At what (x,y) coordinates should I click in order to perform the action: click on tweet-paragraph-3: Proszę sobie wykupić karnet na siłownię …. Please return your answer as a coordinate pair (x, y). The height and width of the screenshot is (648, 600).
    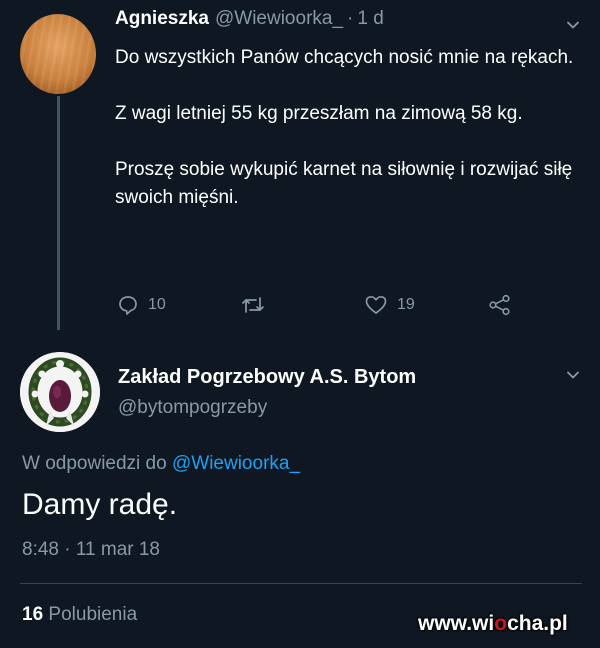
    Looking at the image, I should click on (344, 183).